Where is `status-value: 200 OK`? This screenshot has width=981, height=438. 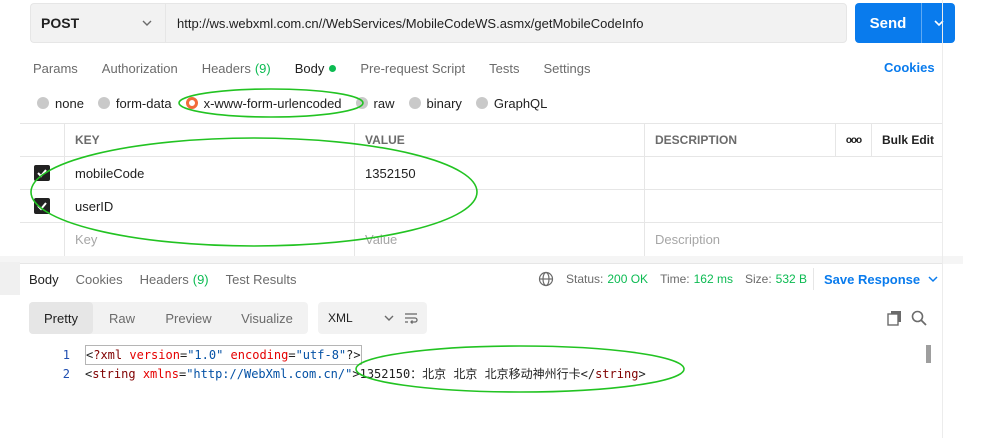 status-value: 200 OK is located at coordinates (627, 279).